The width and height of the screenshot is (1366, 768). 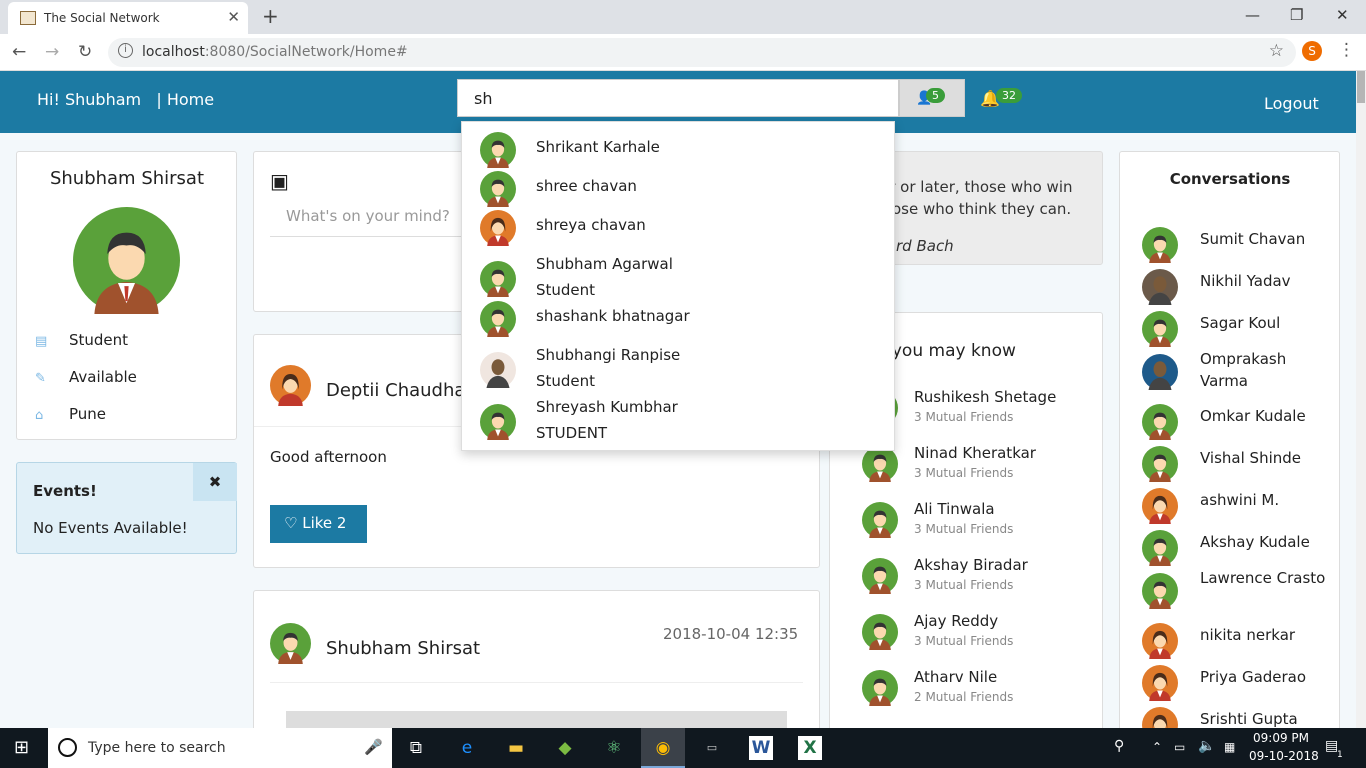 What do you see at coordinates (1281, 738) in the screenshot?
I see `clock-time: 09:09 PM` at bounding box center [1281, 738].